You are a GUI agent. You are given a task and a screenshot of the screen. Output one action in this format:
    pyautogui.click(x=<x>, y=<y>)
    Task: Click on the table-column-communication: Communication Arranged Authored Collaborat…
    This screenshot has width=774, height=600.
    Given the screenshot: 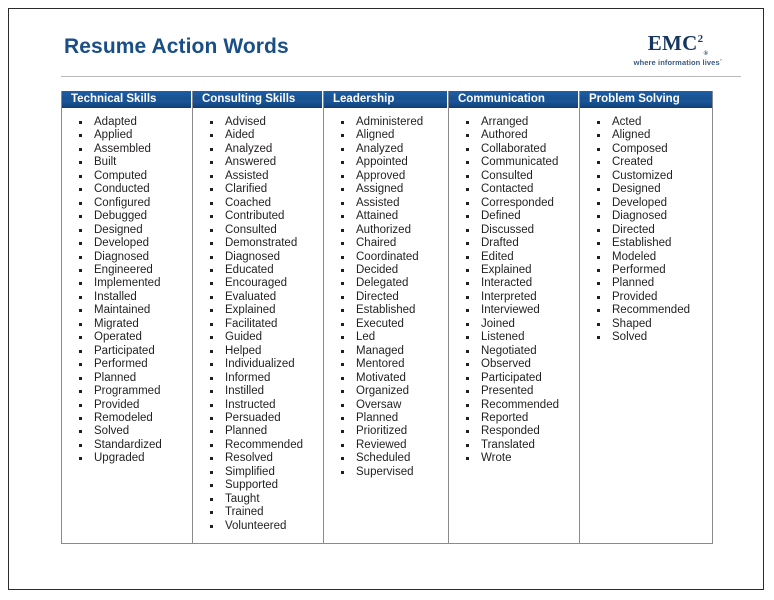 What is the action you would take?
    pyautogui.click(x=514, y=317)
    